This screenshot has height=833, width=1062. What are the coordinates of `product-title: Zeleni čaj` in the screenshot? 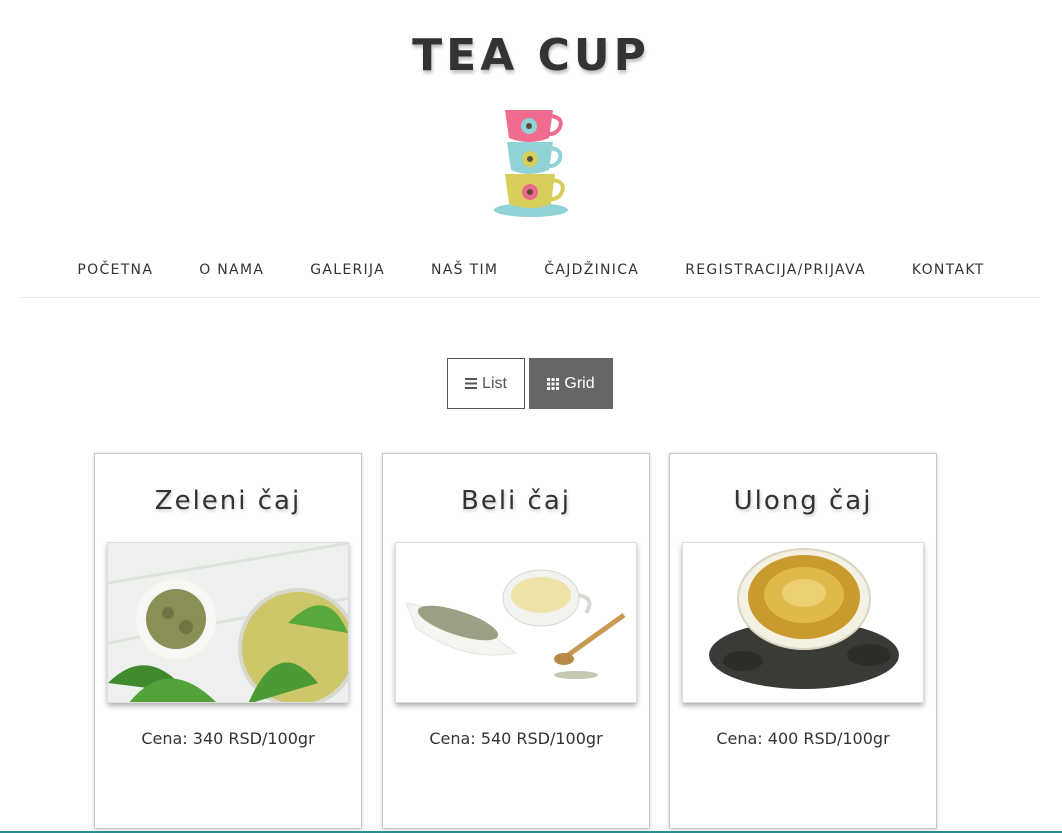 It's located at (228, 501).